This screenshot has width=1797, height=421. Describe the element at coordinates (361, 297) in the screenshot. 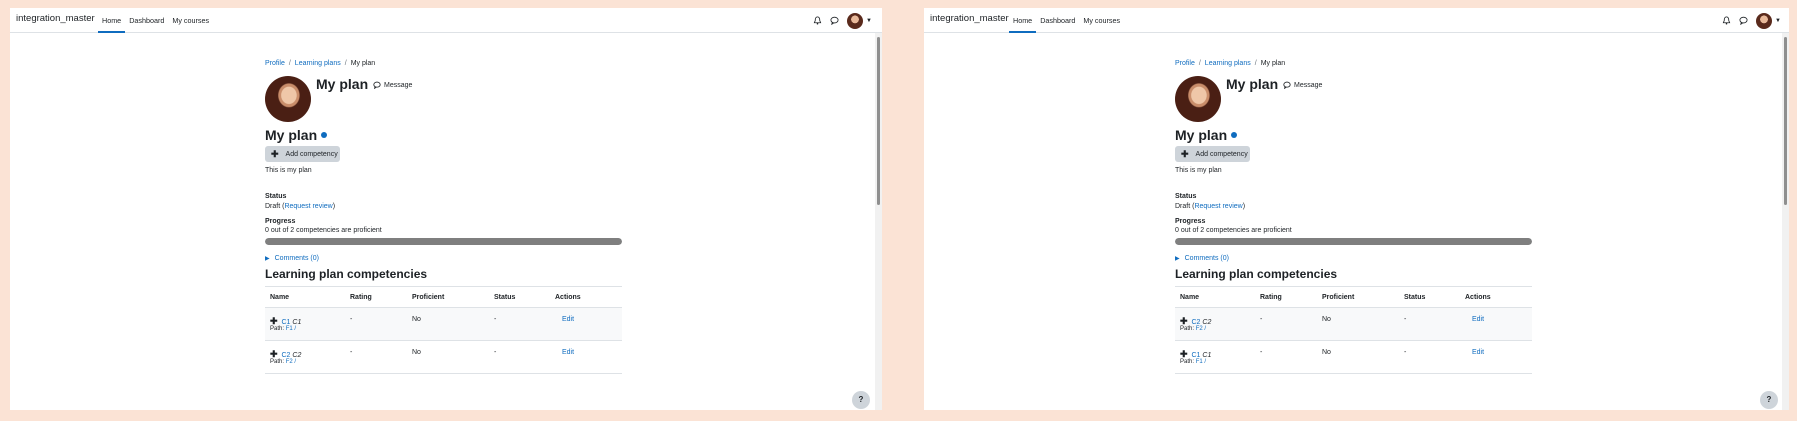

I see `col-rating: Rating` at that location.